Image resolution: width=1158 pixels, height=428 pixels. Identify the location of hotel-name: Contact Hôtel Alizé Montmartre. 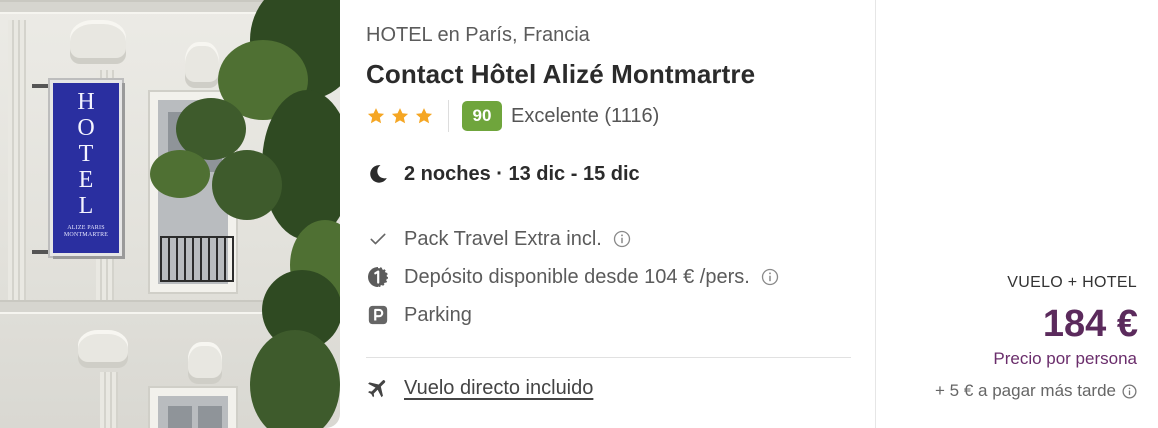
(621, 74).